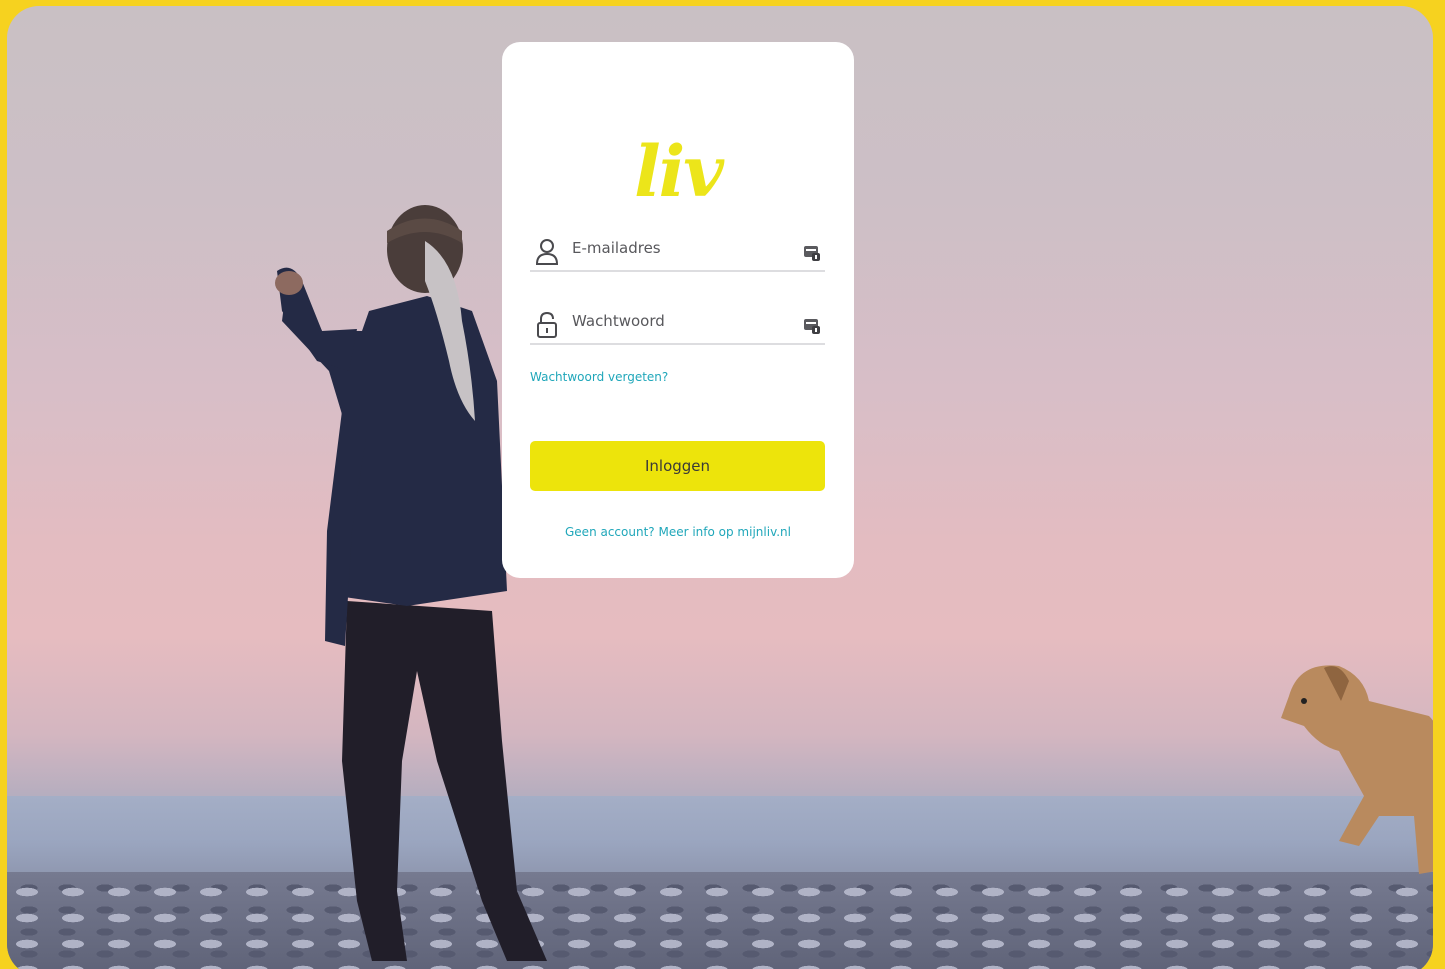  I want to click on password-field, so click(677, 324).